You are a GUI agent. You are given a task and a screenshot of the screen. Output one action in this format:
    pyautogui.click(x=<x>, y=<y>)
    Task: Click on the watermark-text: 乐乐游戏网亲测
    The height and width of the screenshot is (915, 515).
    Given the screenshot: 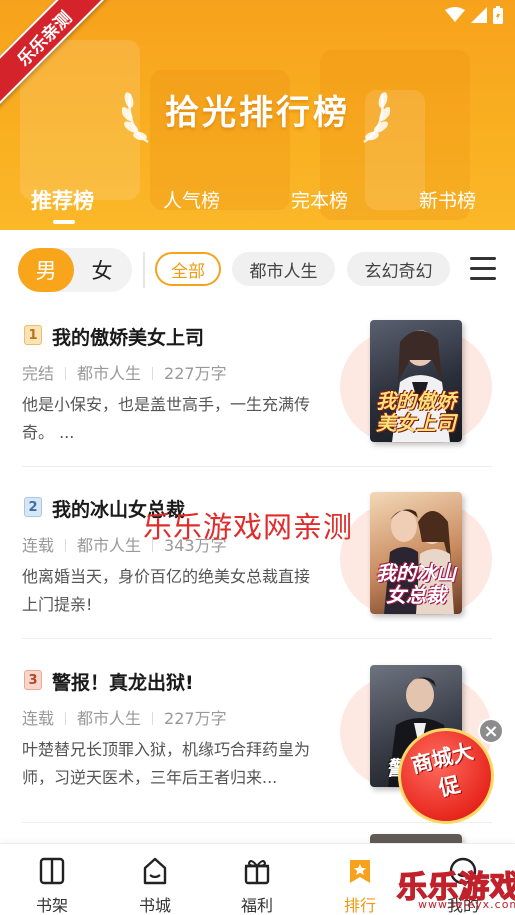 What is the action you would take?
    pyautogui.click(x=248, y=527)
    